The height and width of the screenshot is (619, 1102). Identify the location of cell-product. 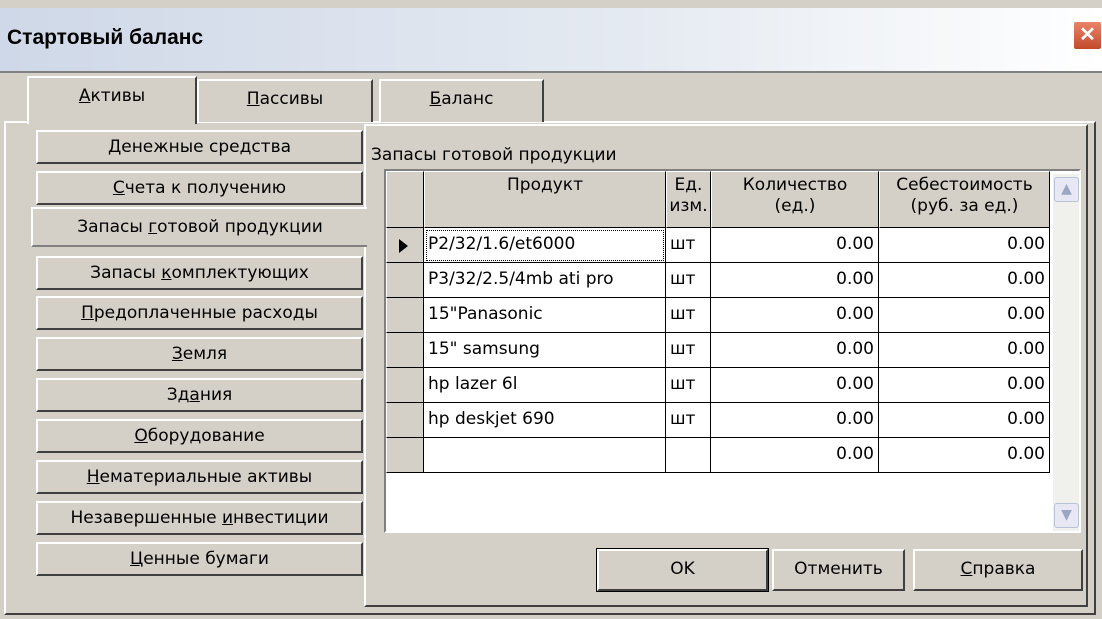
(545, 455).